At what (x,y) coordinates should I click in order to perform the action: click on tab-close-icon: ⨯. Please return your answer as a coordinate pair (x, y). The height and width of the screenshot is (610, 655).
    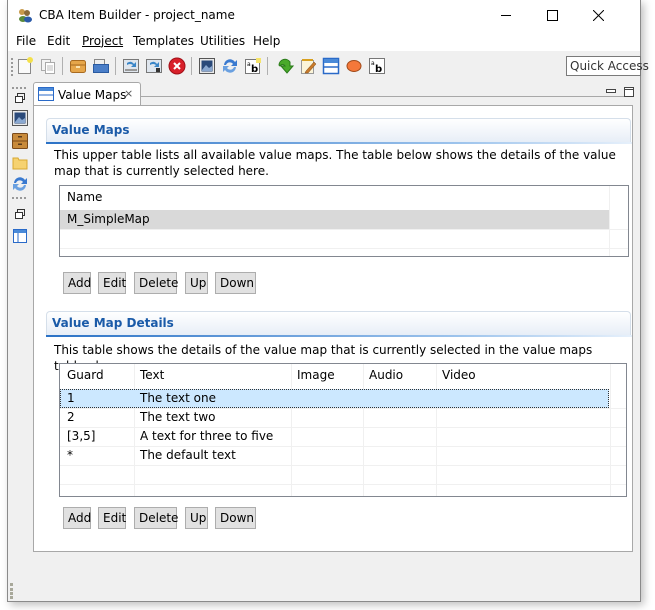
    Looking at the image, I should click on (128, 93).